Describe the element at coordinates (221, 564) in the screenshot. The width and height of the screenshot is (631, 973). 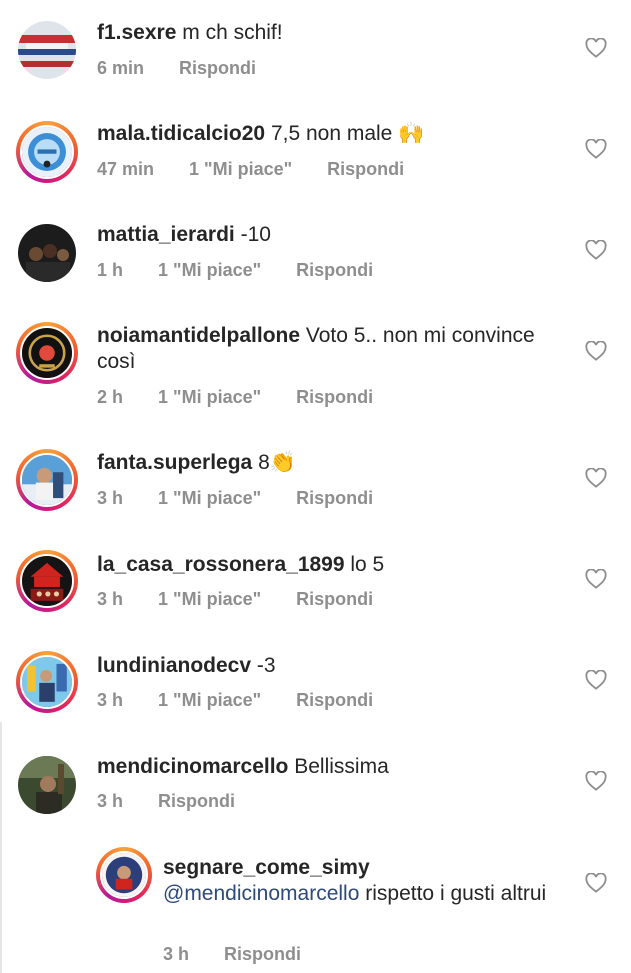
I see `comment-username: la_casa_rossonera_1899` at that location.